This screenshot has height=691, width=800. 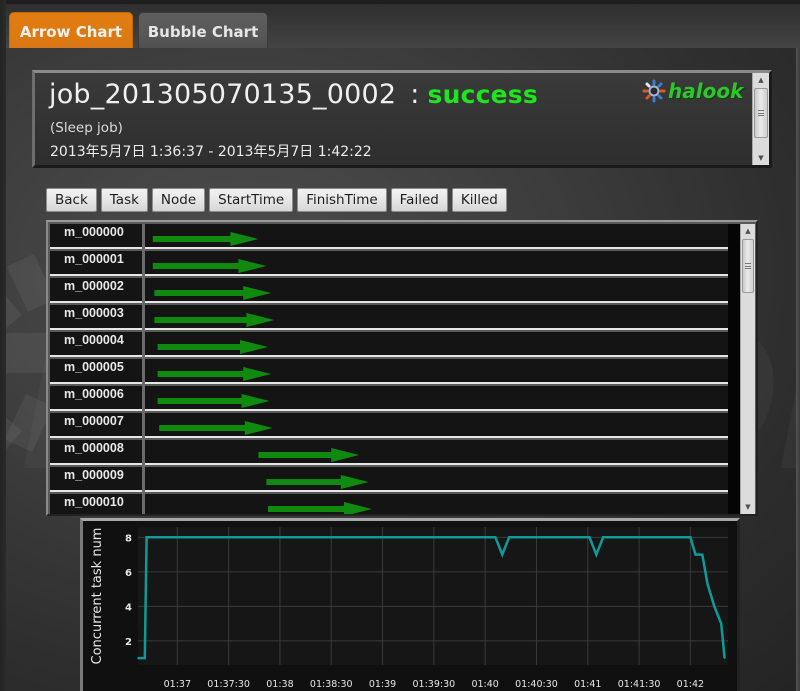 I want to click on x-tick-label: 01:40, so click(x=484, y=684).